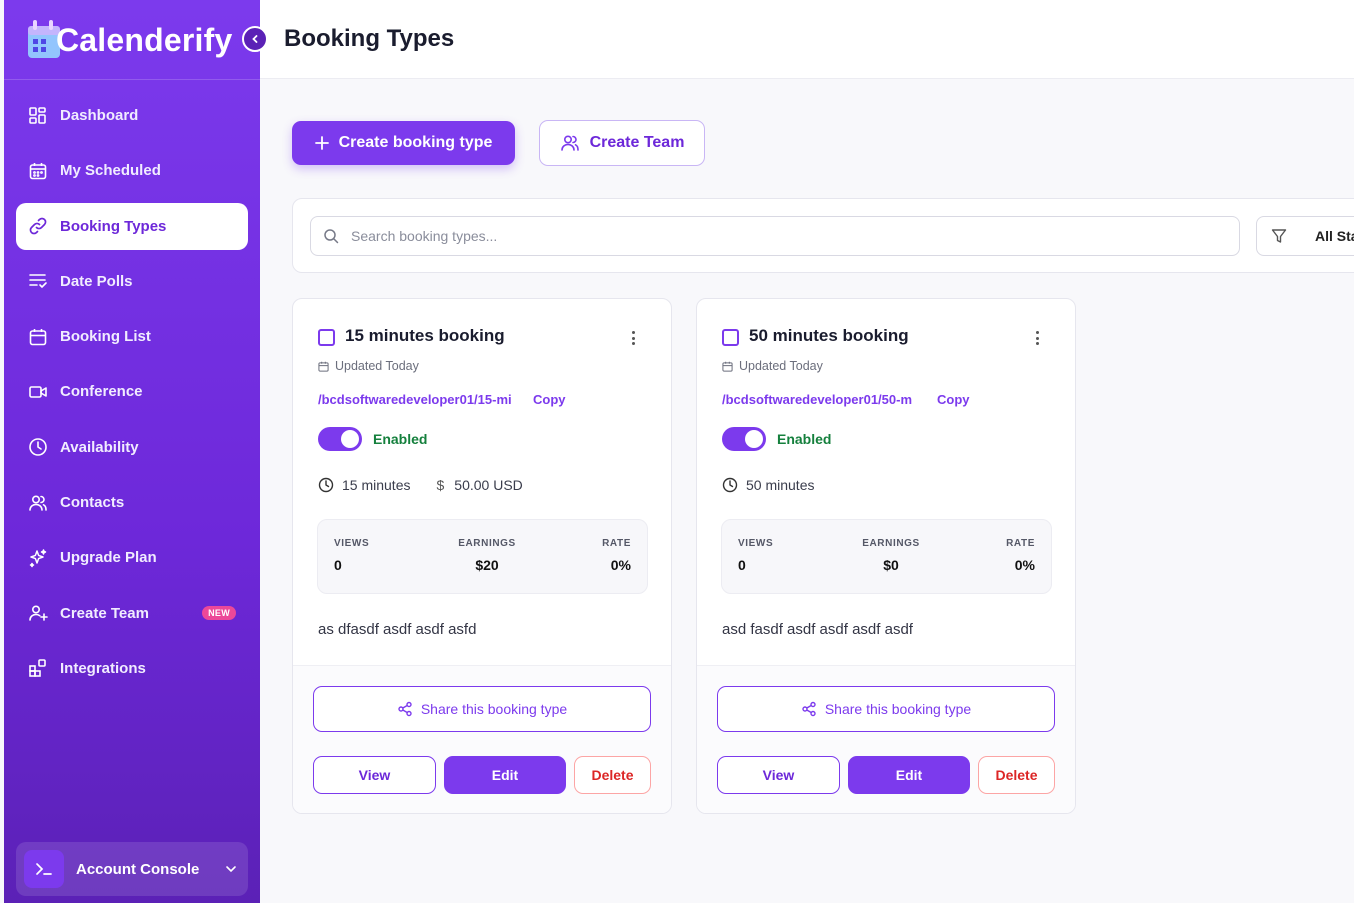  Describe the element at coordinates (132, 40) in the screenshot. I see `logo-area: Calenderify` at that location.